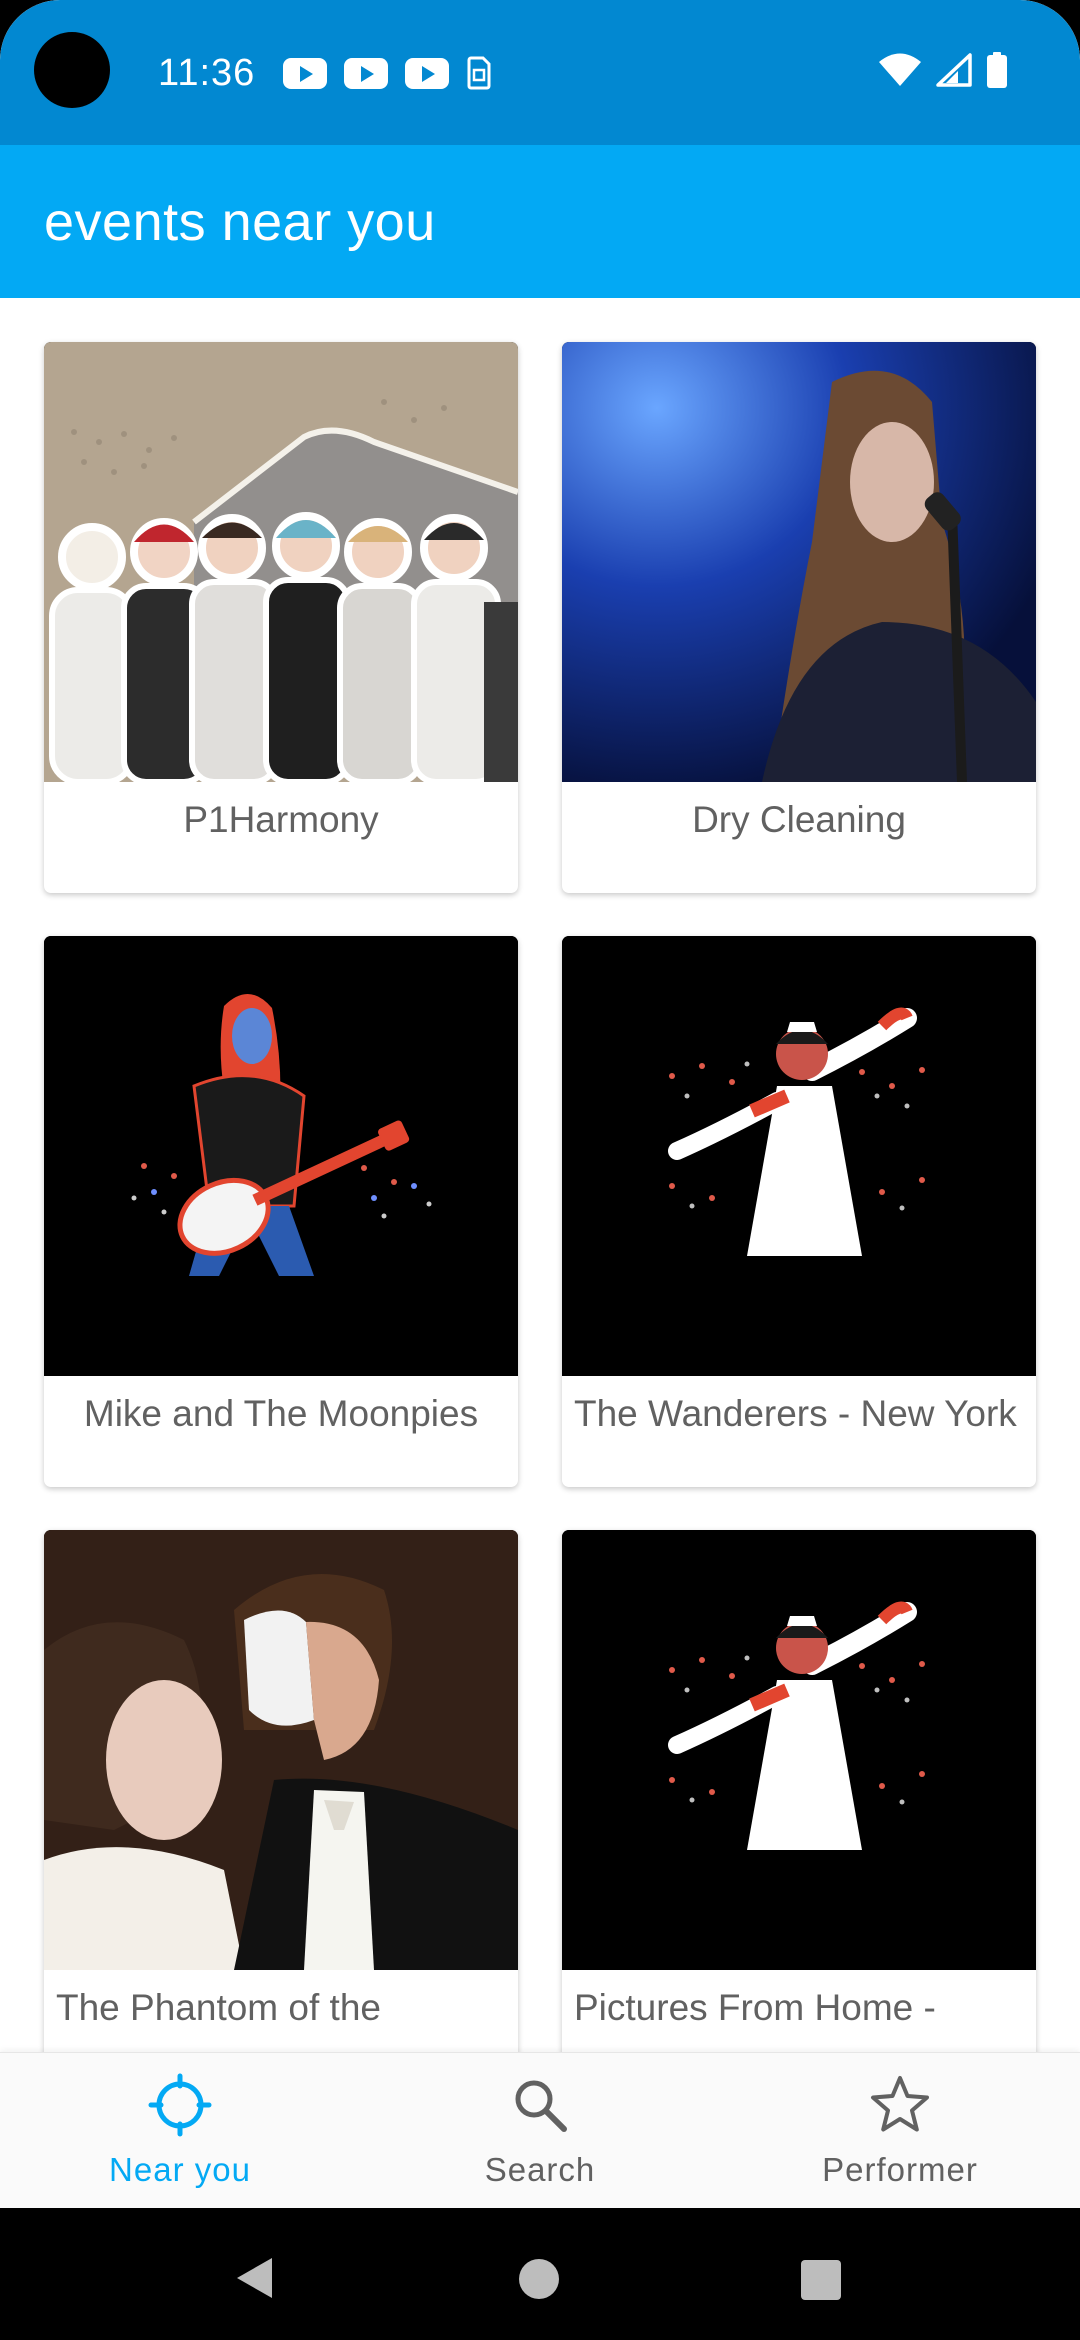 The height and width of the screenshot is (2340, 1080). Describe the element at coordinates (540, 221) in the screenshot. I see `app-bar: events near you` at that location.